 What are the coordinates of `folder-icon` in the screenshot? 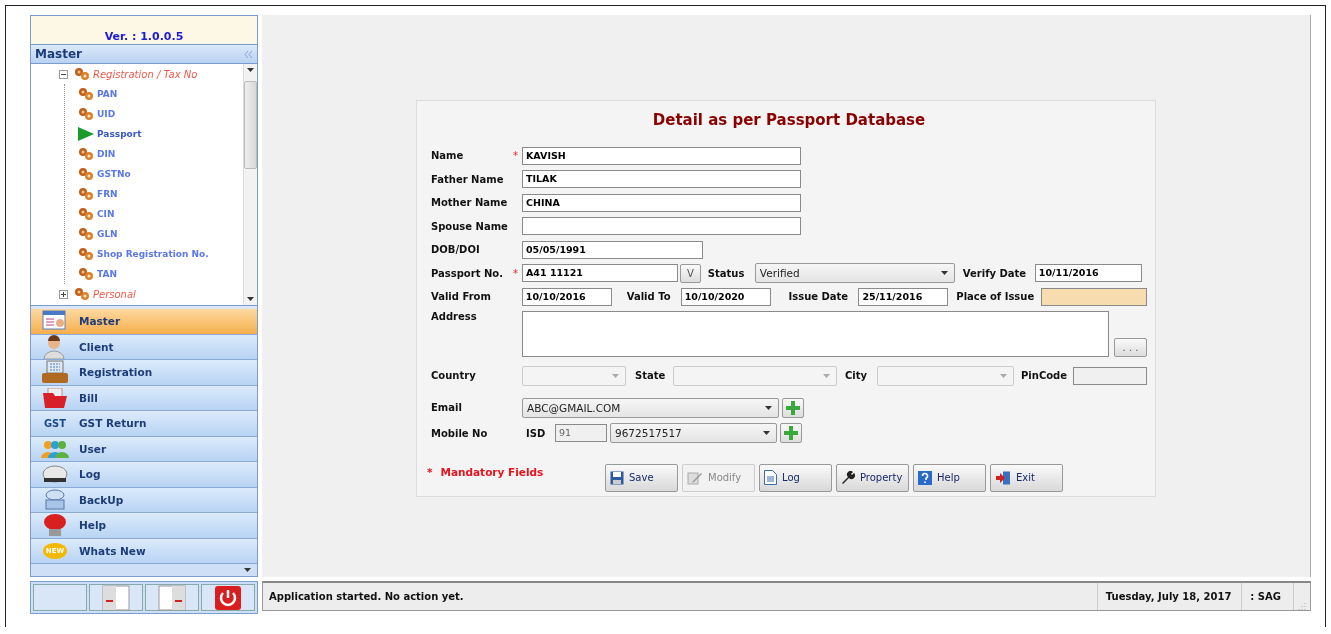 It's located at (55, 397).